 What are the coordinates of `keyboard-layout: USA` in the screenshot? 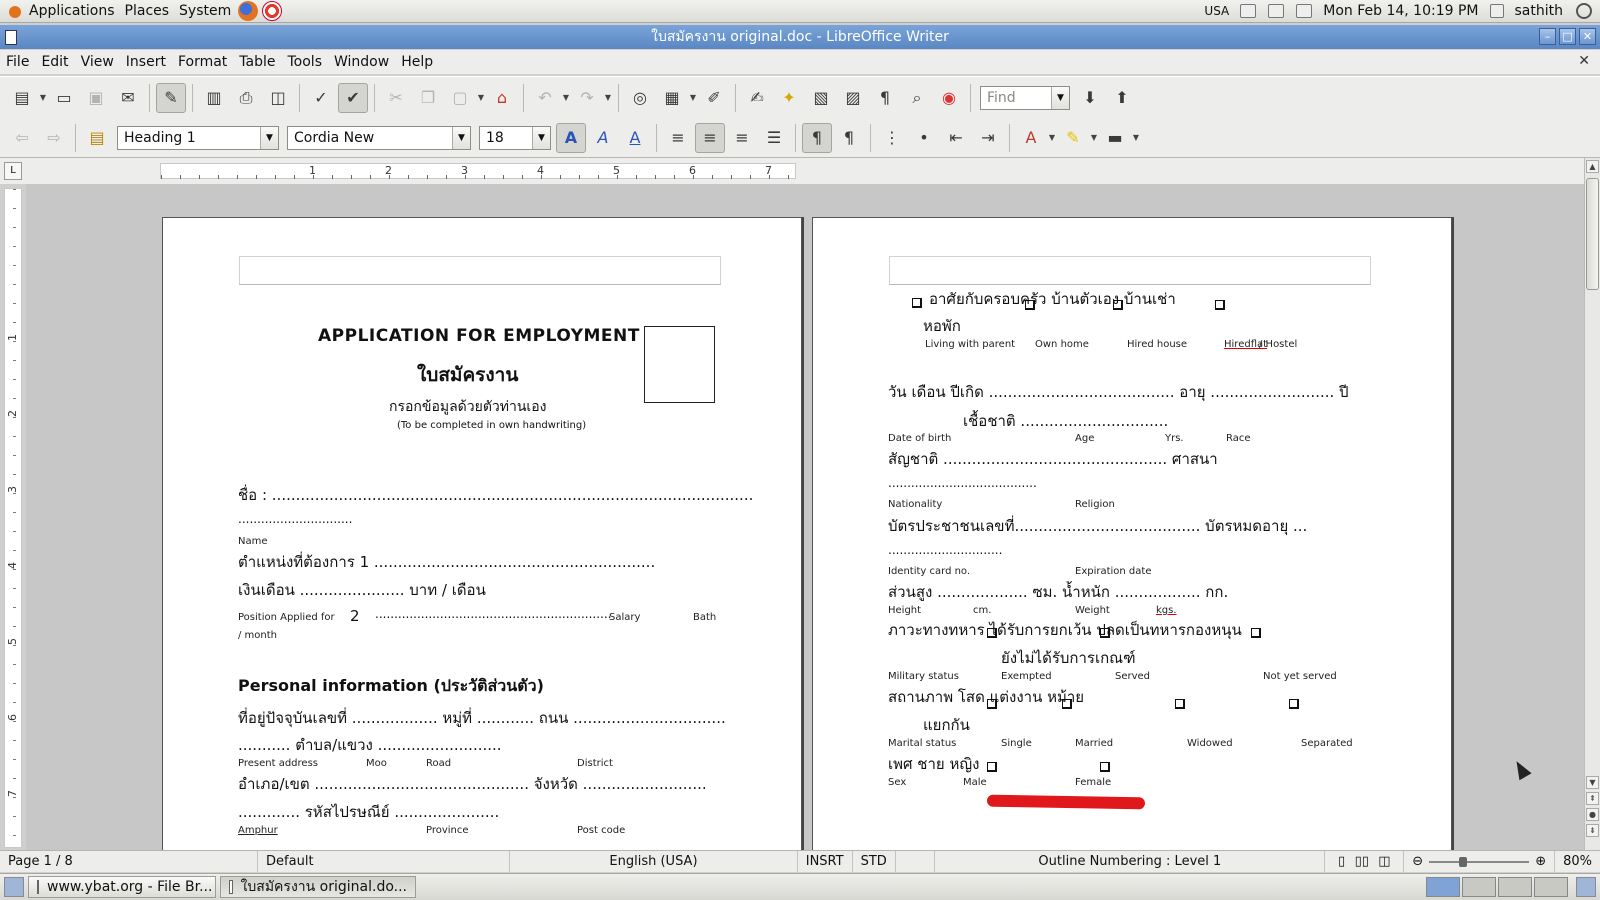 It's located at (1216, 11).